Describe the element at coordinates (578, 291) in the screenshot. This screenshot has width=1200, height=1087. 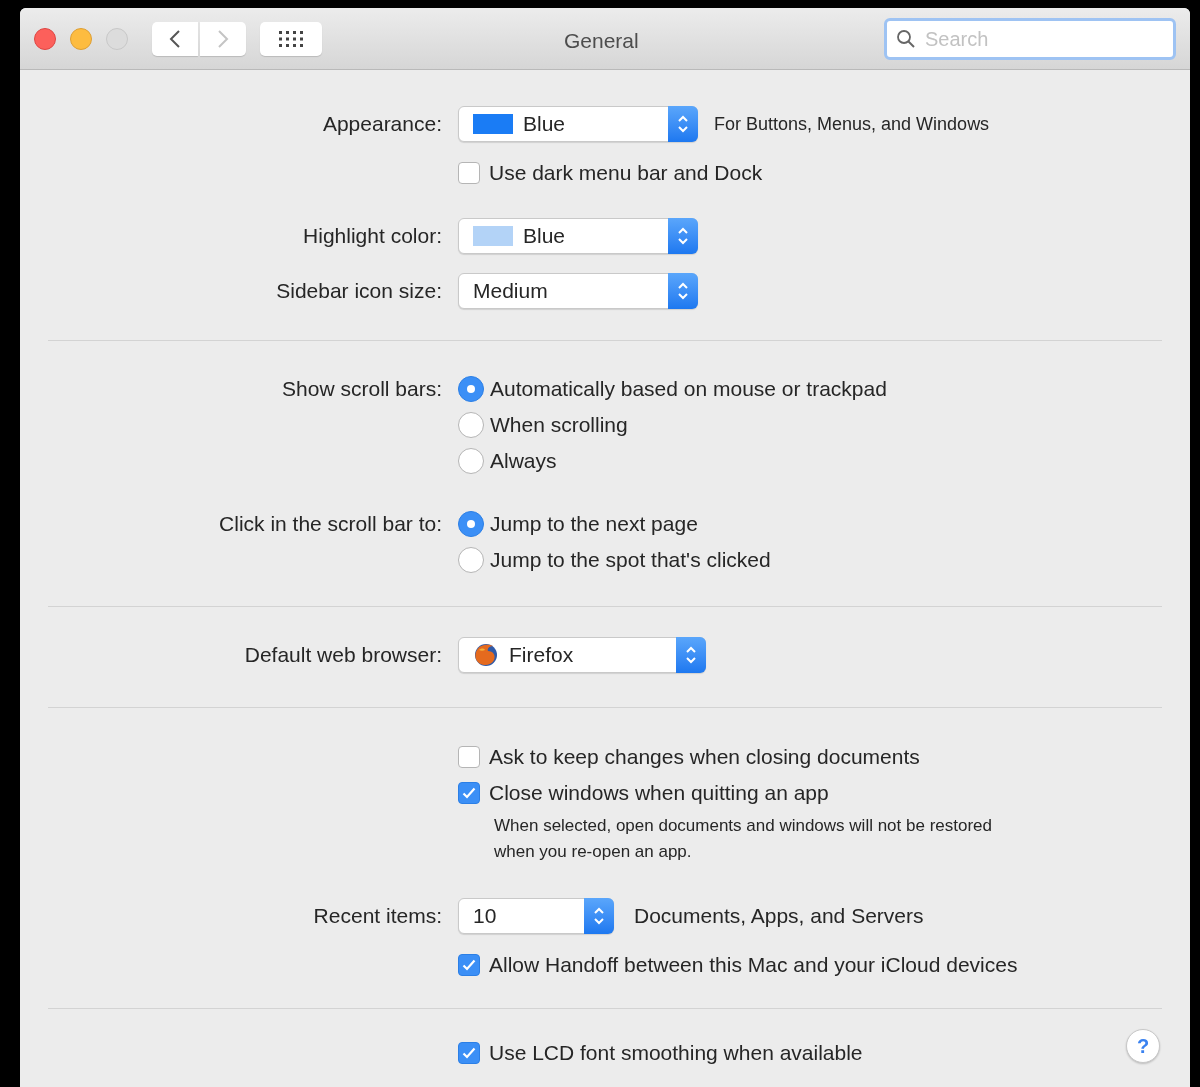
I see `popup-button: Medium` at that location.